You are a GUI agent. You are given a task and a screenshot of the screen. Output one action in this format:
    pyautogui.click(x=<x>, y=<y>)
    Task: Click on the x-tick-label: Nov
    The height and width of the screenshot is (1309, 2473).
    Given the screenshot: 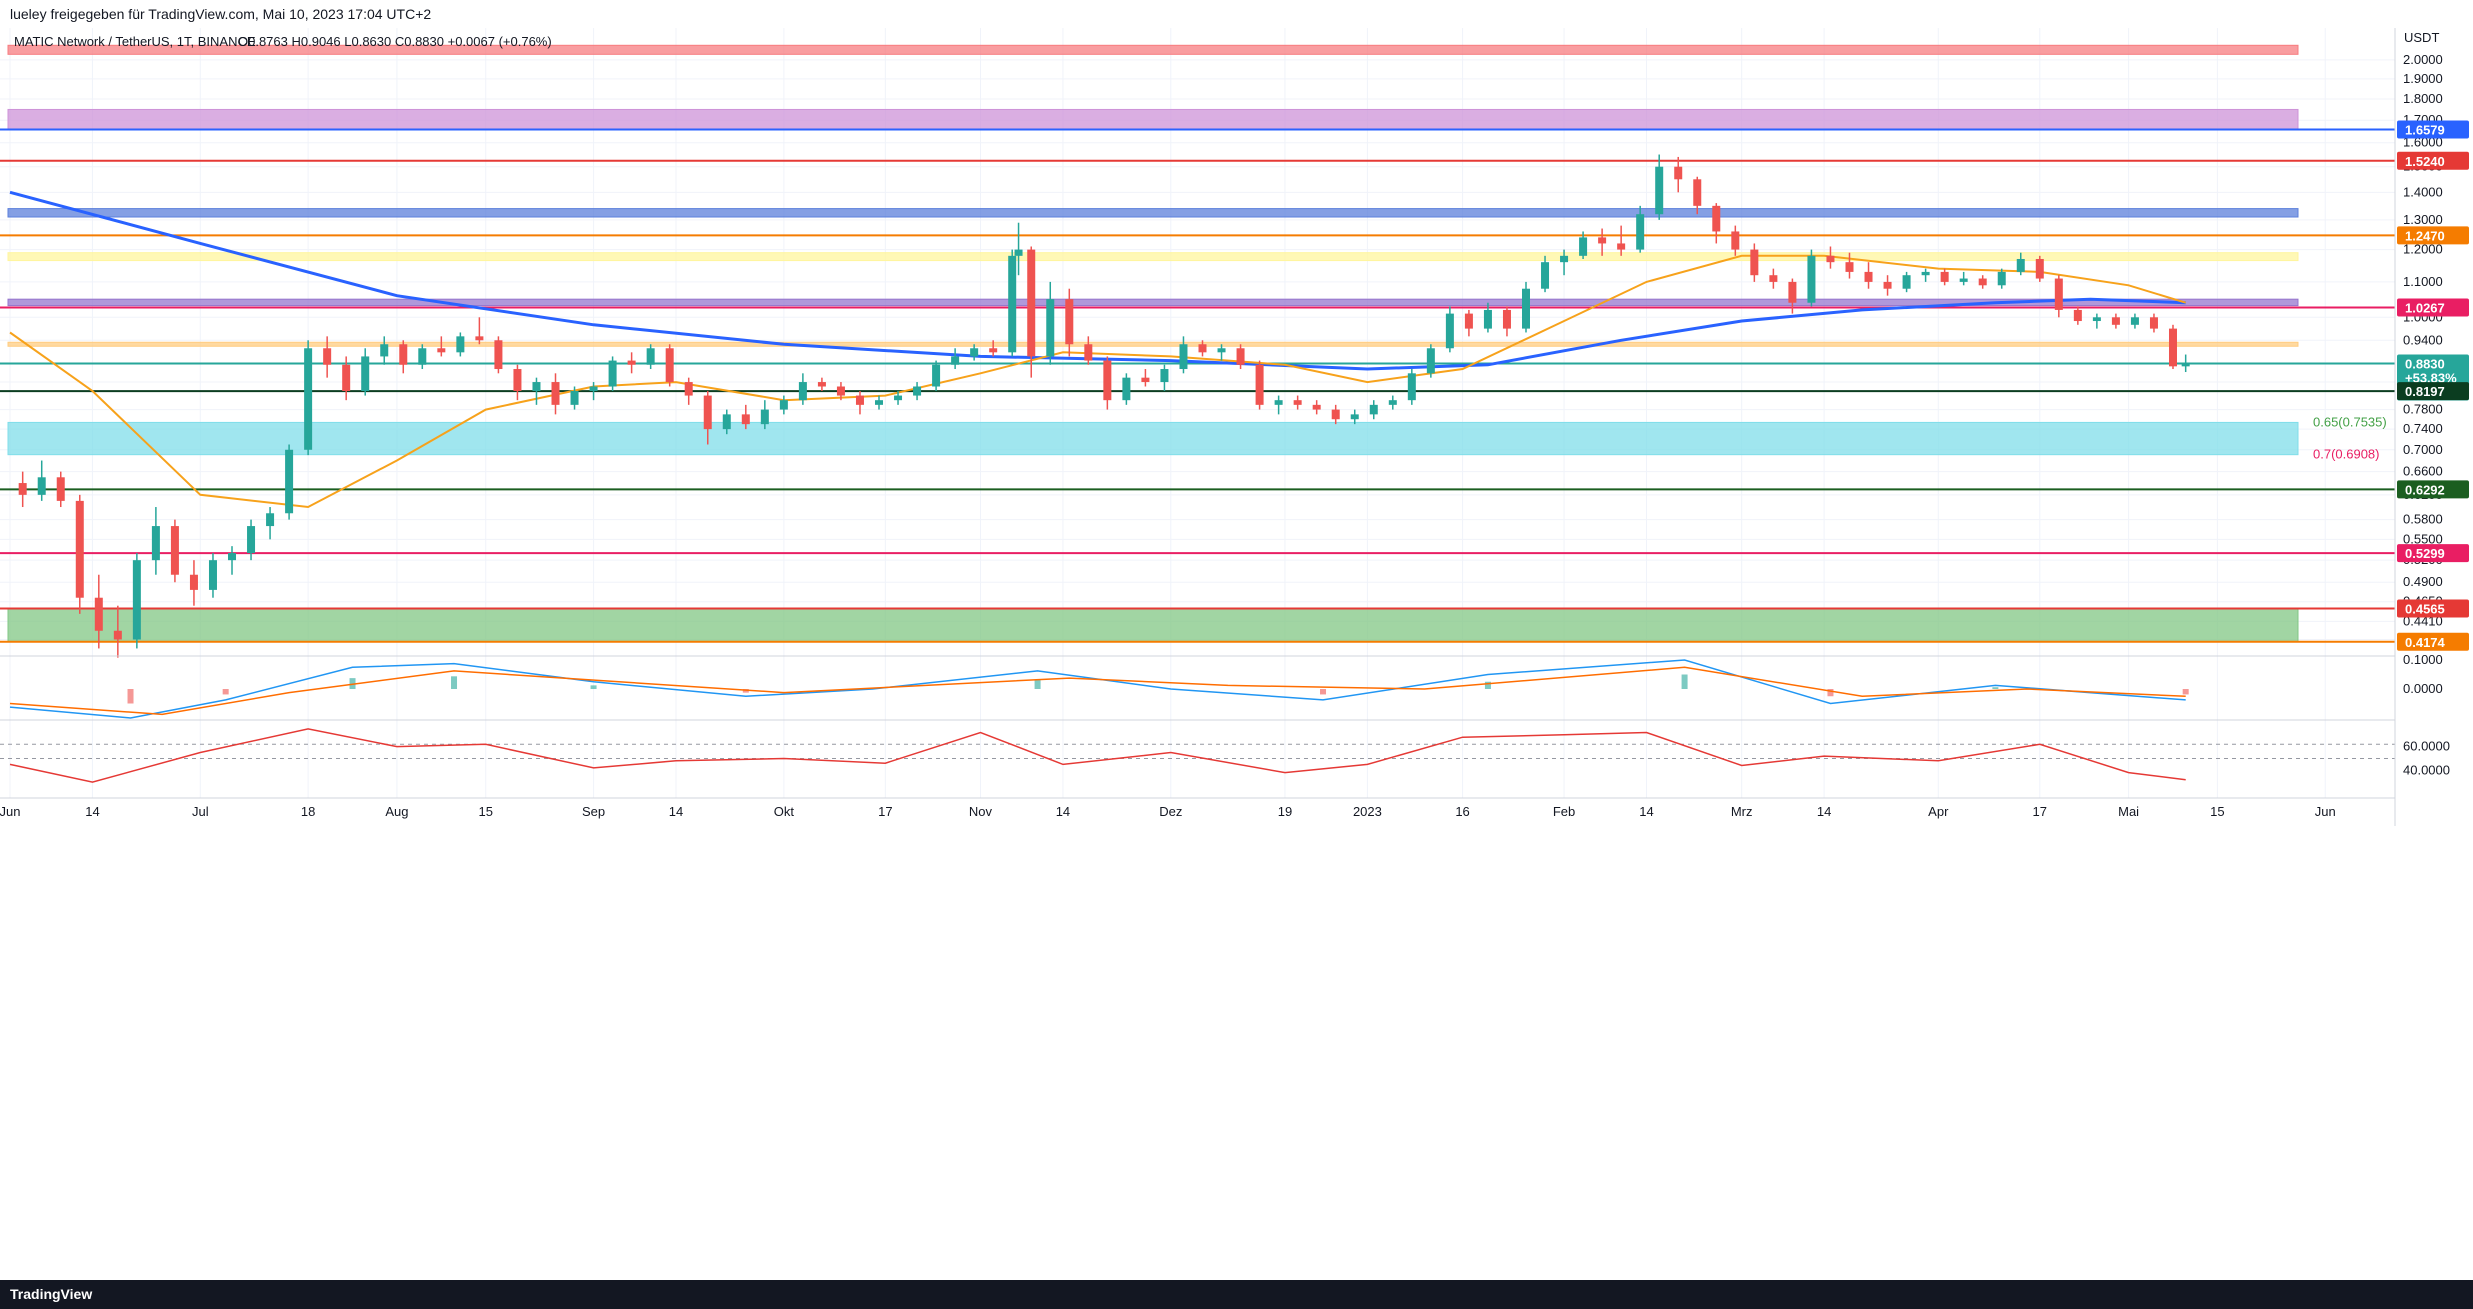 What is the action you would take?
    pyautogui.click(x=981, y=811)
    